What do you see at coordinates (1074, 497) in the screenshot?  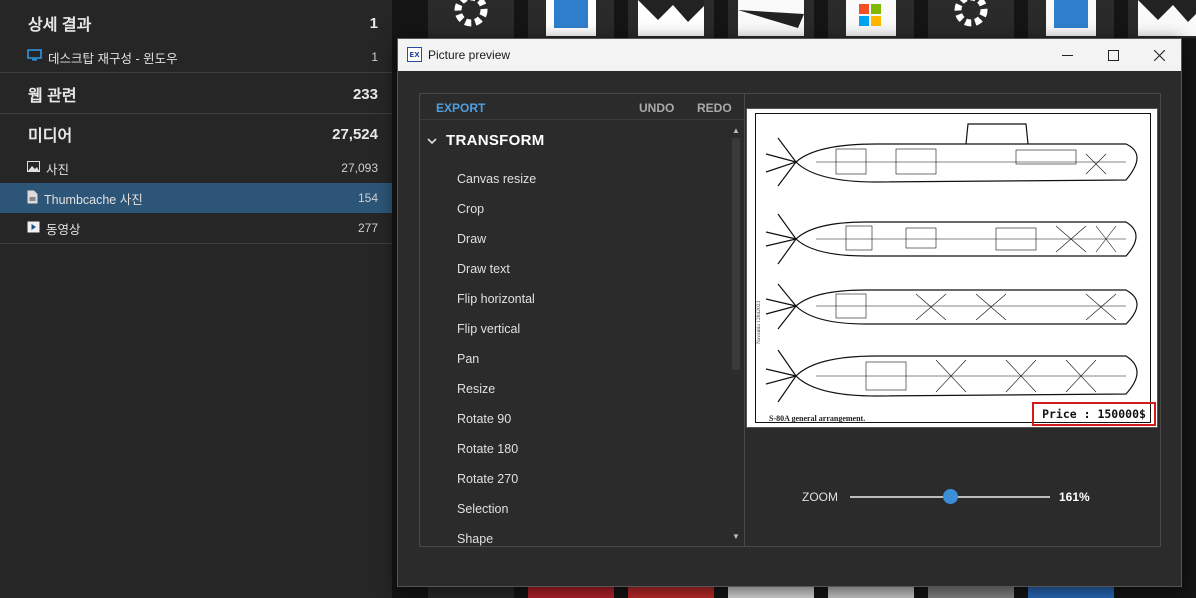 I see `zoom-value: 161%` at bounding box center [1074, 497].